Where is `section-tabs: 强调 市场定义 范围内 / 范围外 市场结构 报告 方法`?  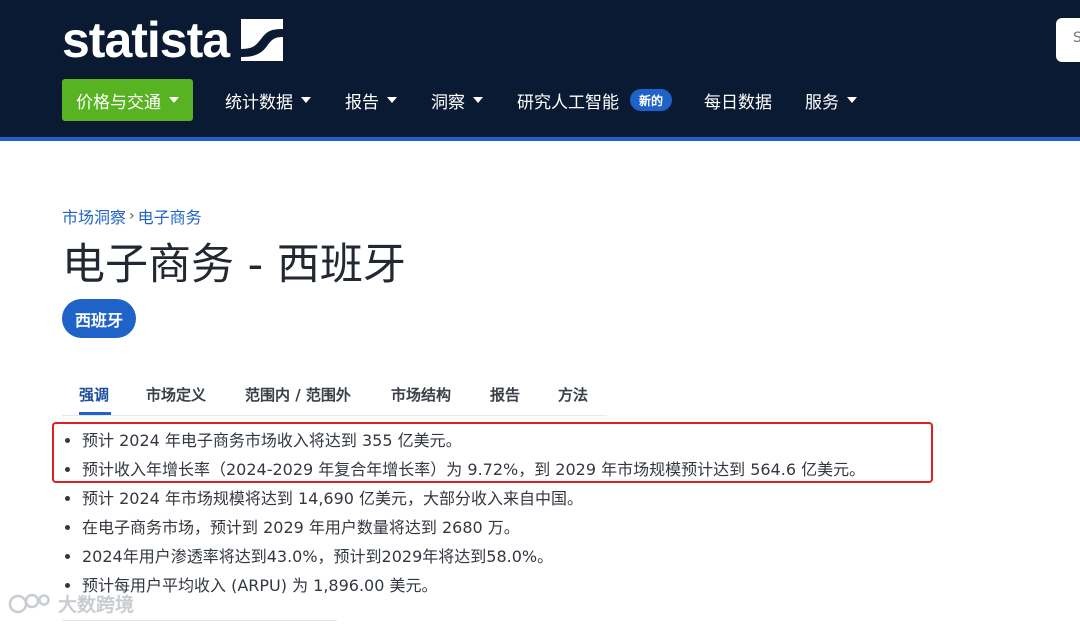 section-tabs: 强调 市场定义 范围内 / 范围外 市场结构 报告 方法 is located at coordinates (334, 395).